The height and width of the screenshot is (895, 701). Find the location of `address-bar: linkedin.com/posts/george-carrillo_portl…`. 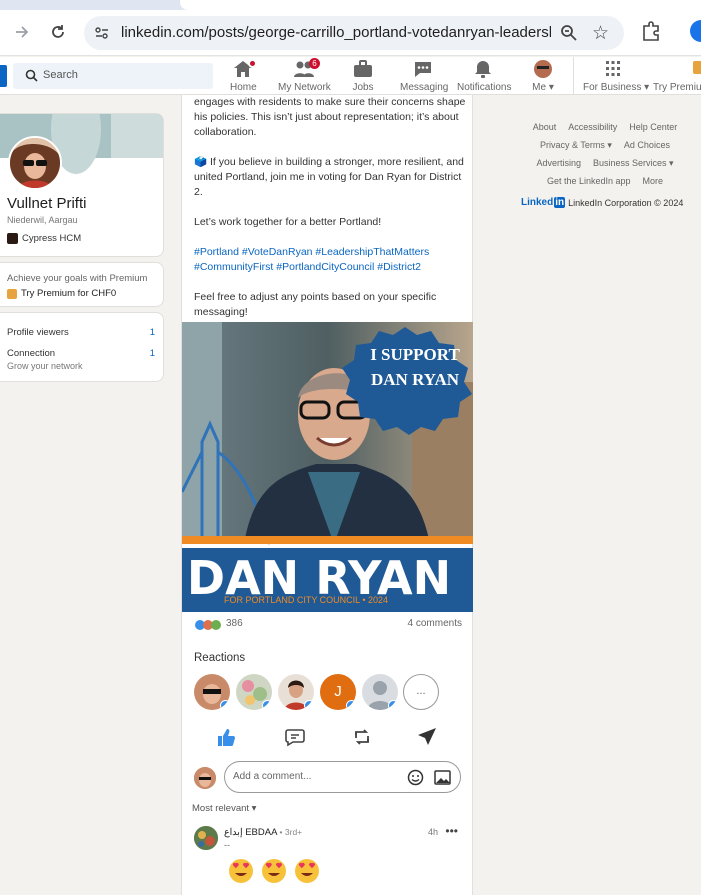

address-bar: linkedin.com/posts/george-carrillo_portl… is located at coordinates (354, 33).